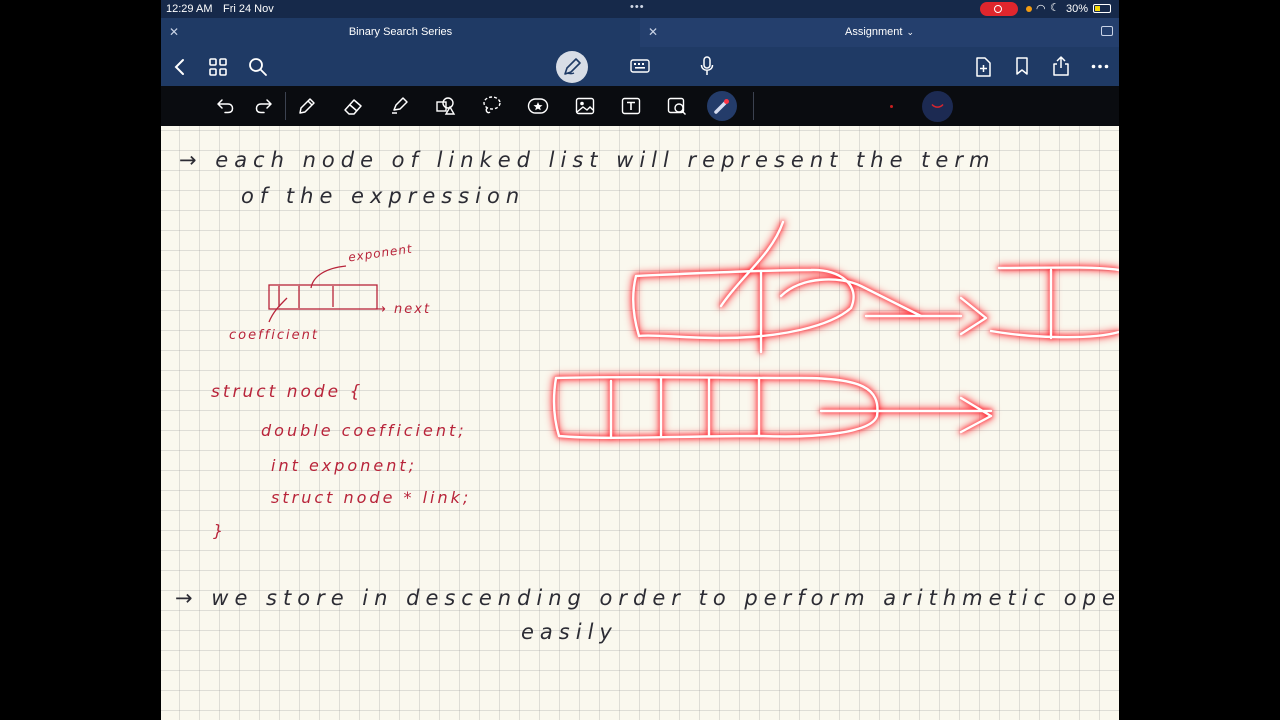  What do you see at coordinates (258, 67) in the screenshot?
I see `search-icon` at bounding box center [258, 67].